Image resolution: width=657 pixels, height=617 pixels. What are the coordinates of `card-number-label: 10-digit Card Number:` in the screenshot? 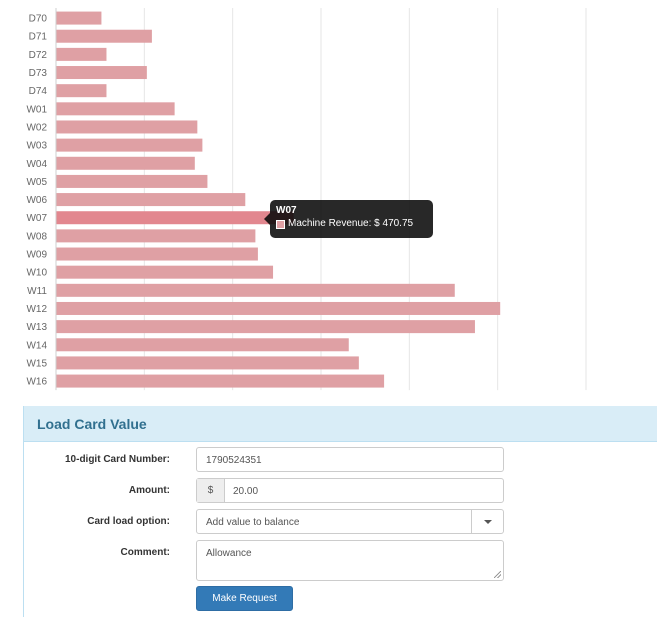 It's located at (117, 459).